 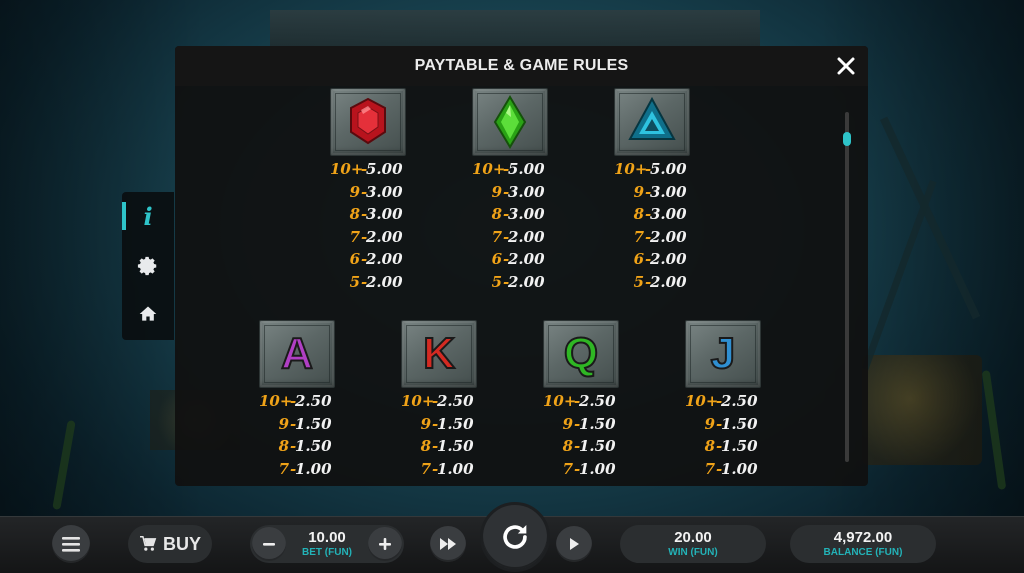 I want to click on letter-k-glyph: K, so click(x=439, y=353).